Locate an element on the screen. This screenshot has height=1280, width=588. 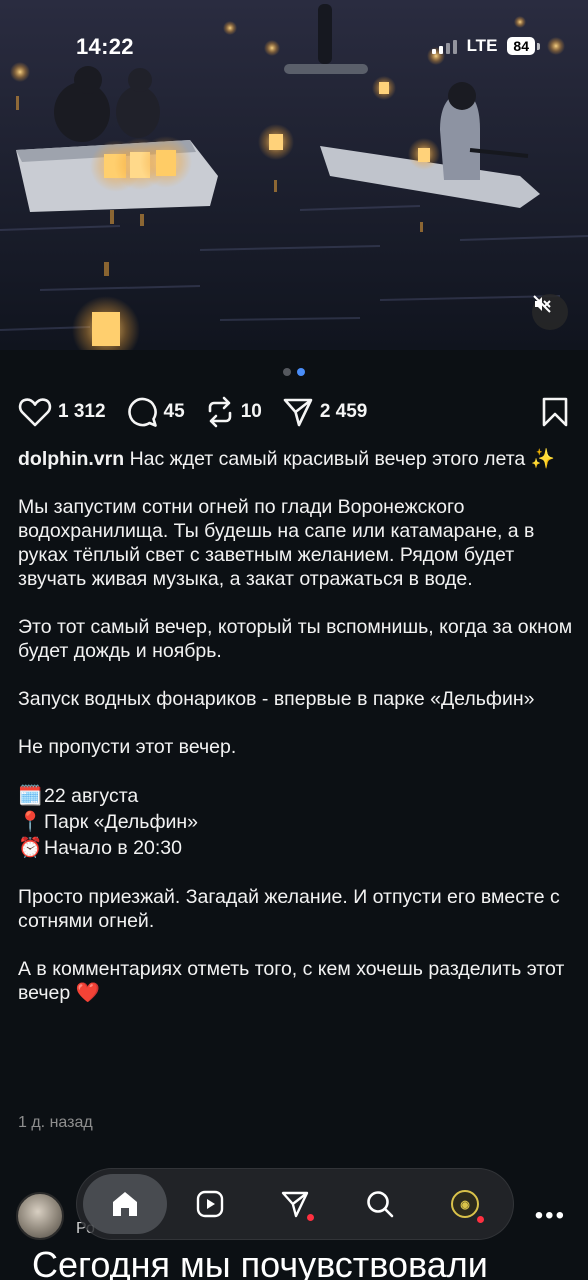
nav-home is located at coordinates (125, 1204).